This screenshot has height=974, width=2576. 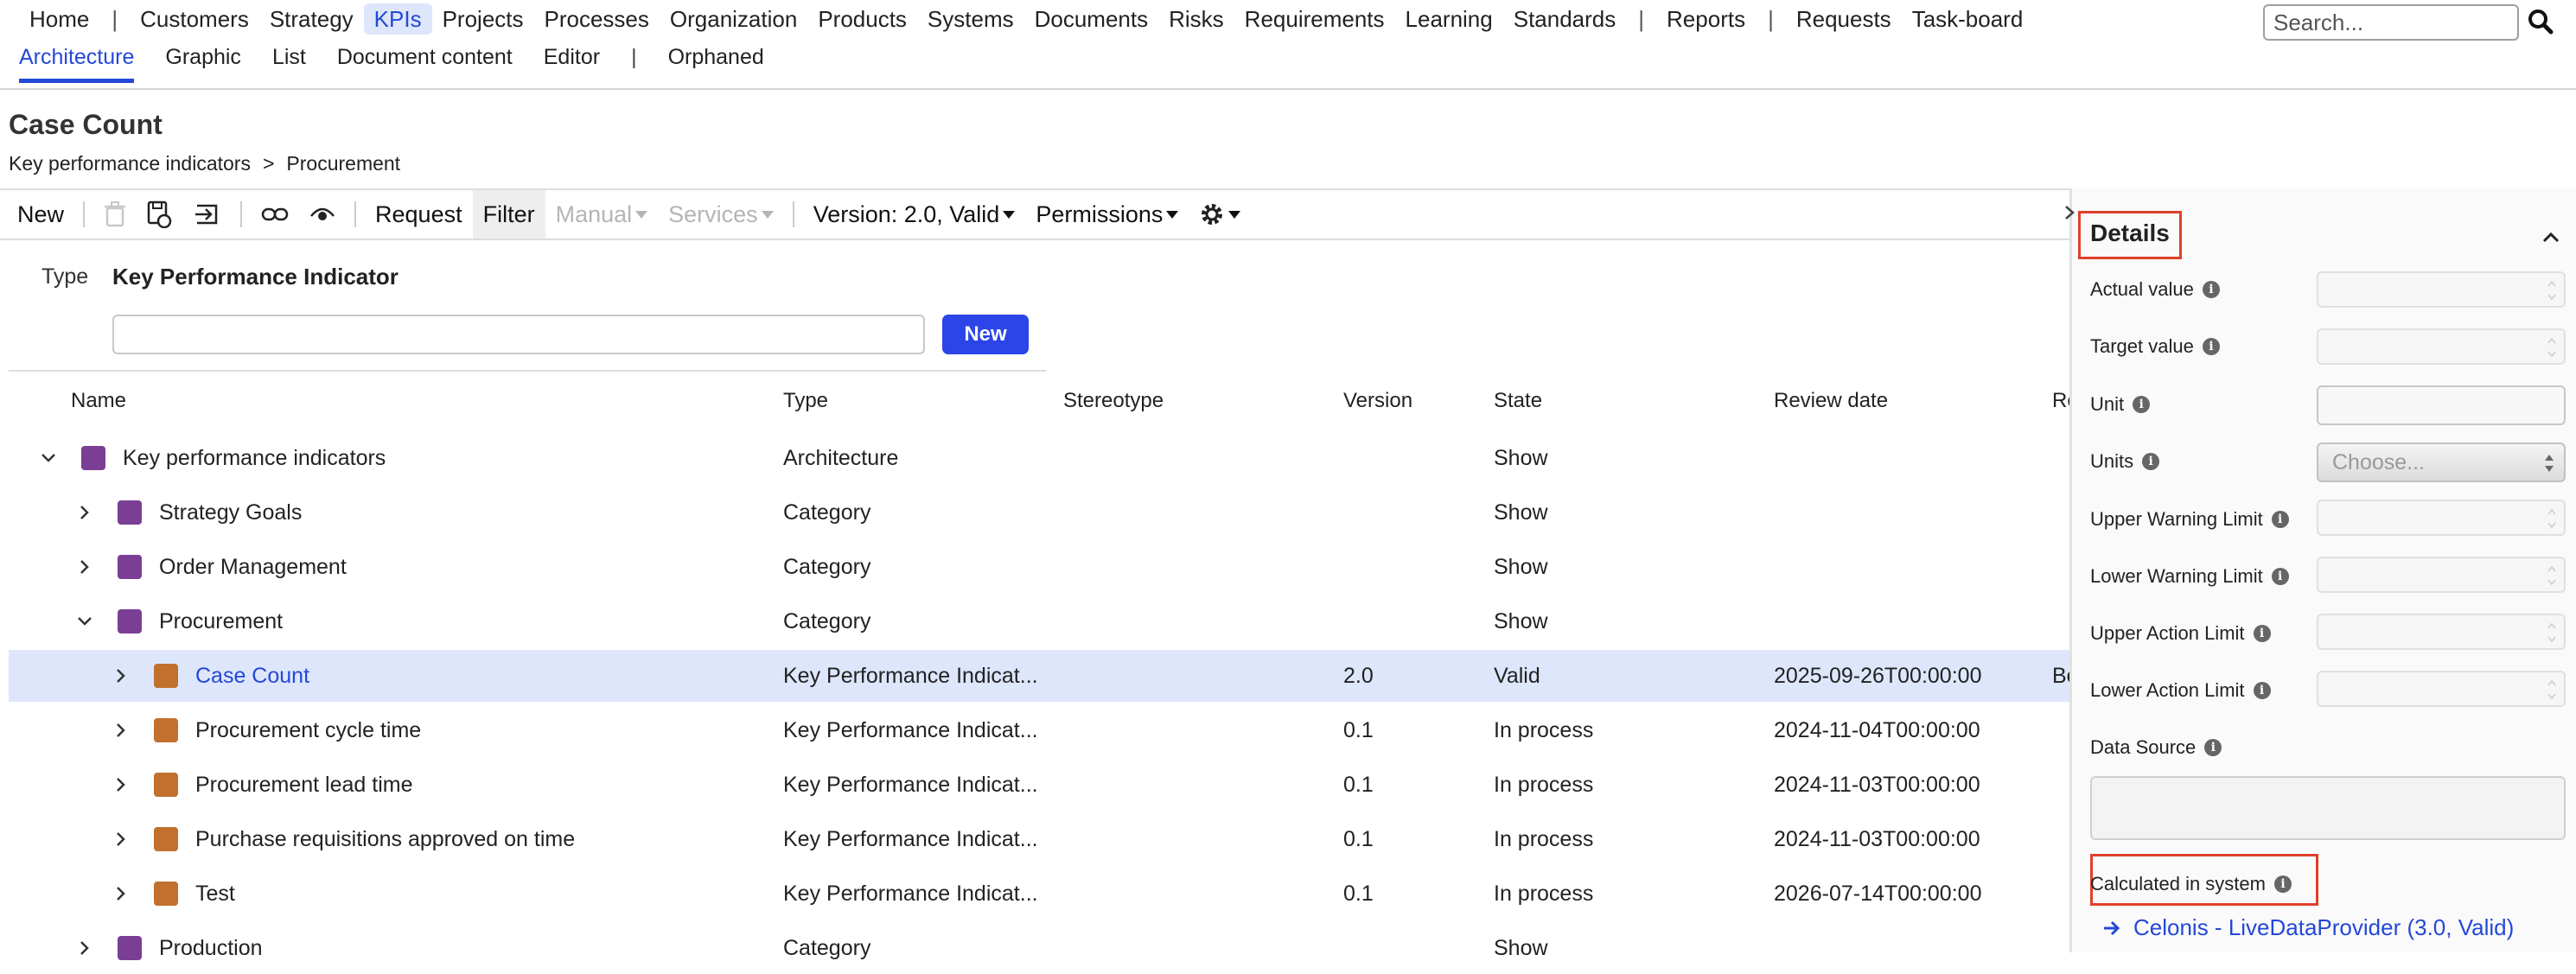 I want to click on toolbar-new-button: New, so click(x=37, y=214).